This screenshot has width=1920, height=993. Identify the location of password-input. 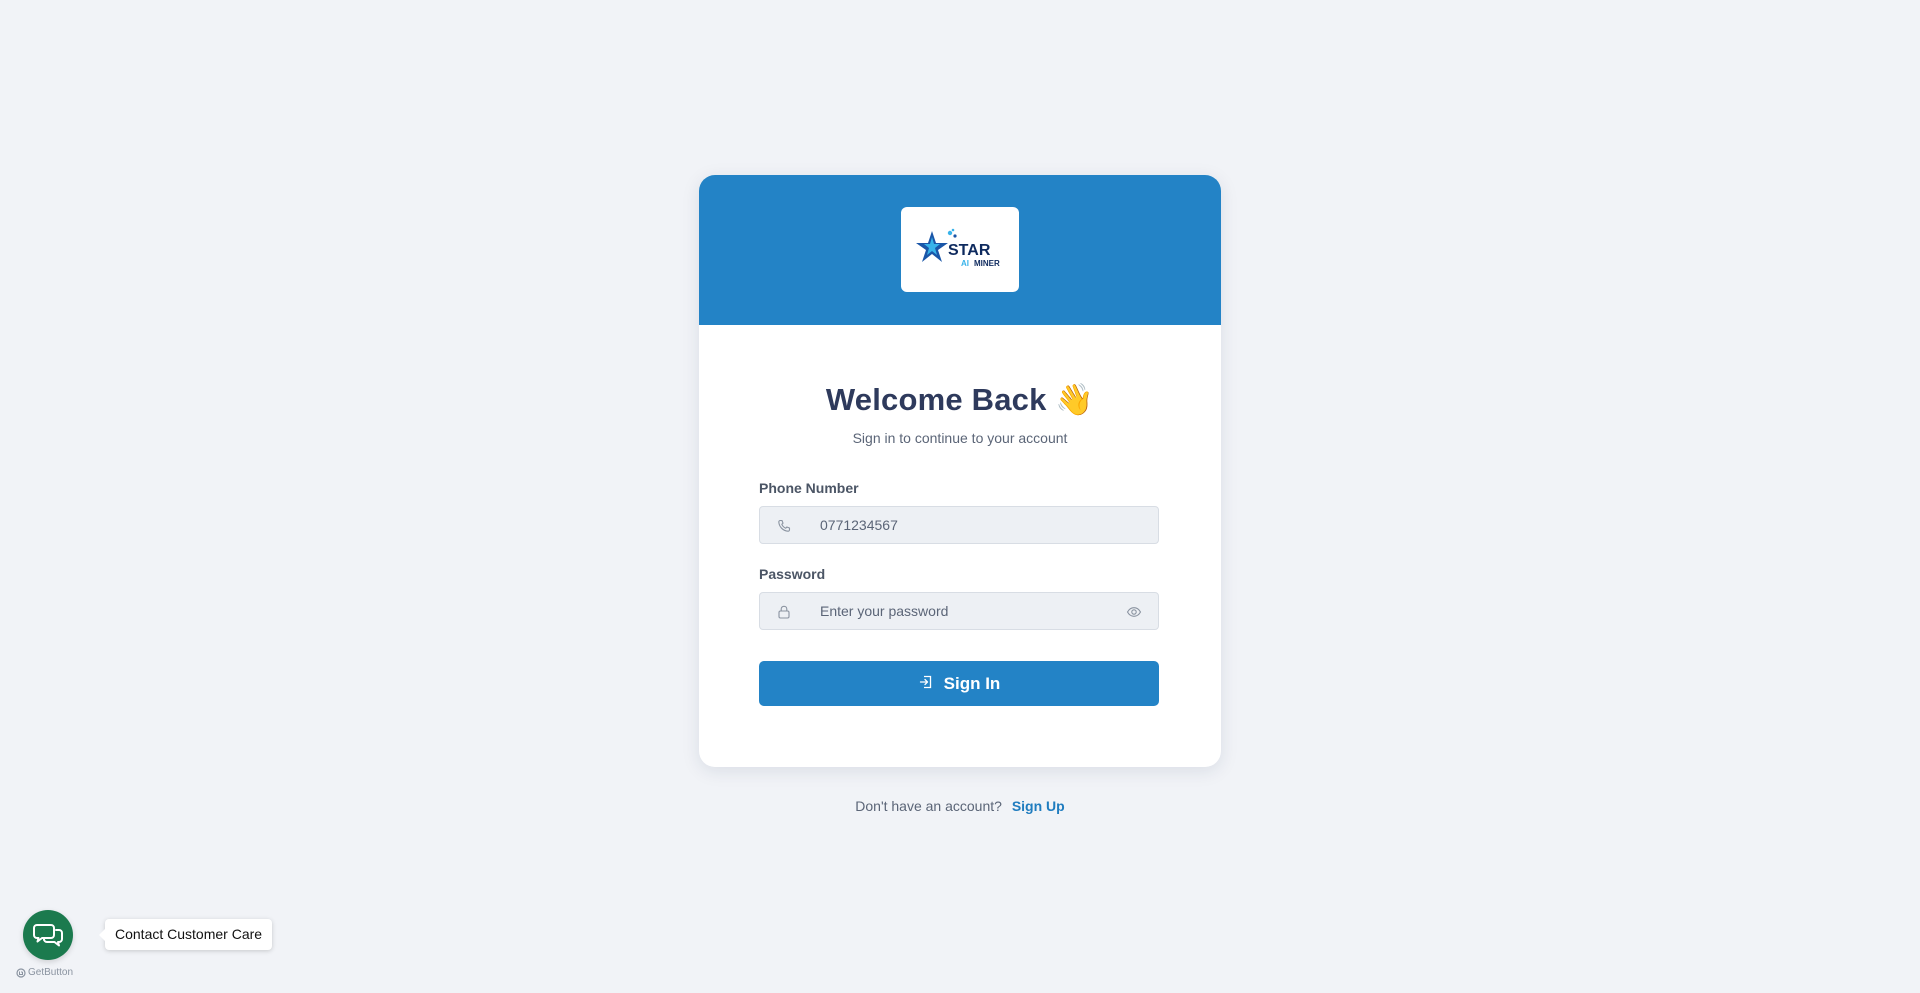
(970, 611).